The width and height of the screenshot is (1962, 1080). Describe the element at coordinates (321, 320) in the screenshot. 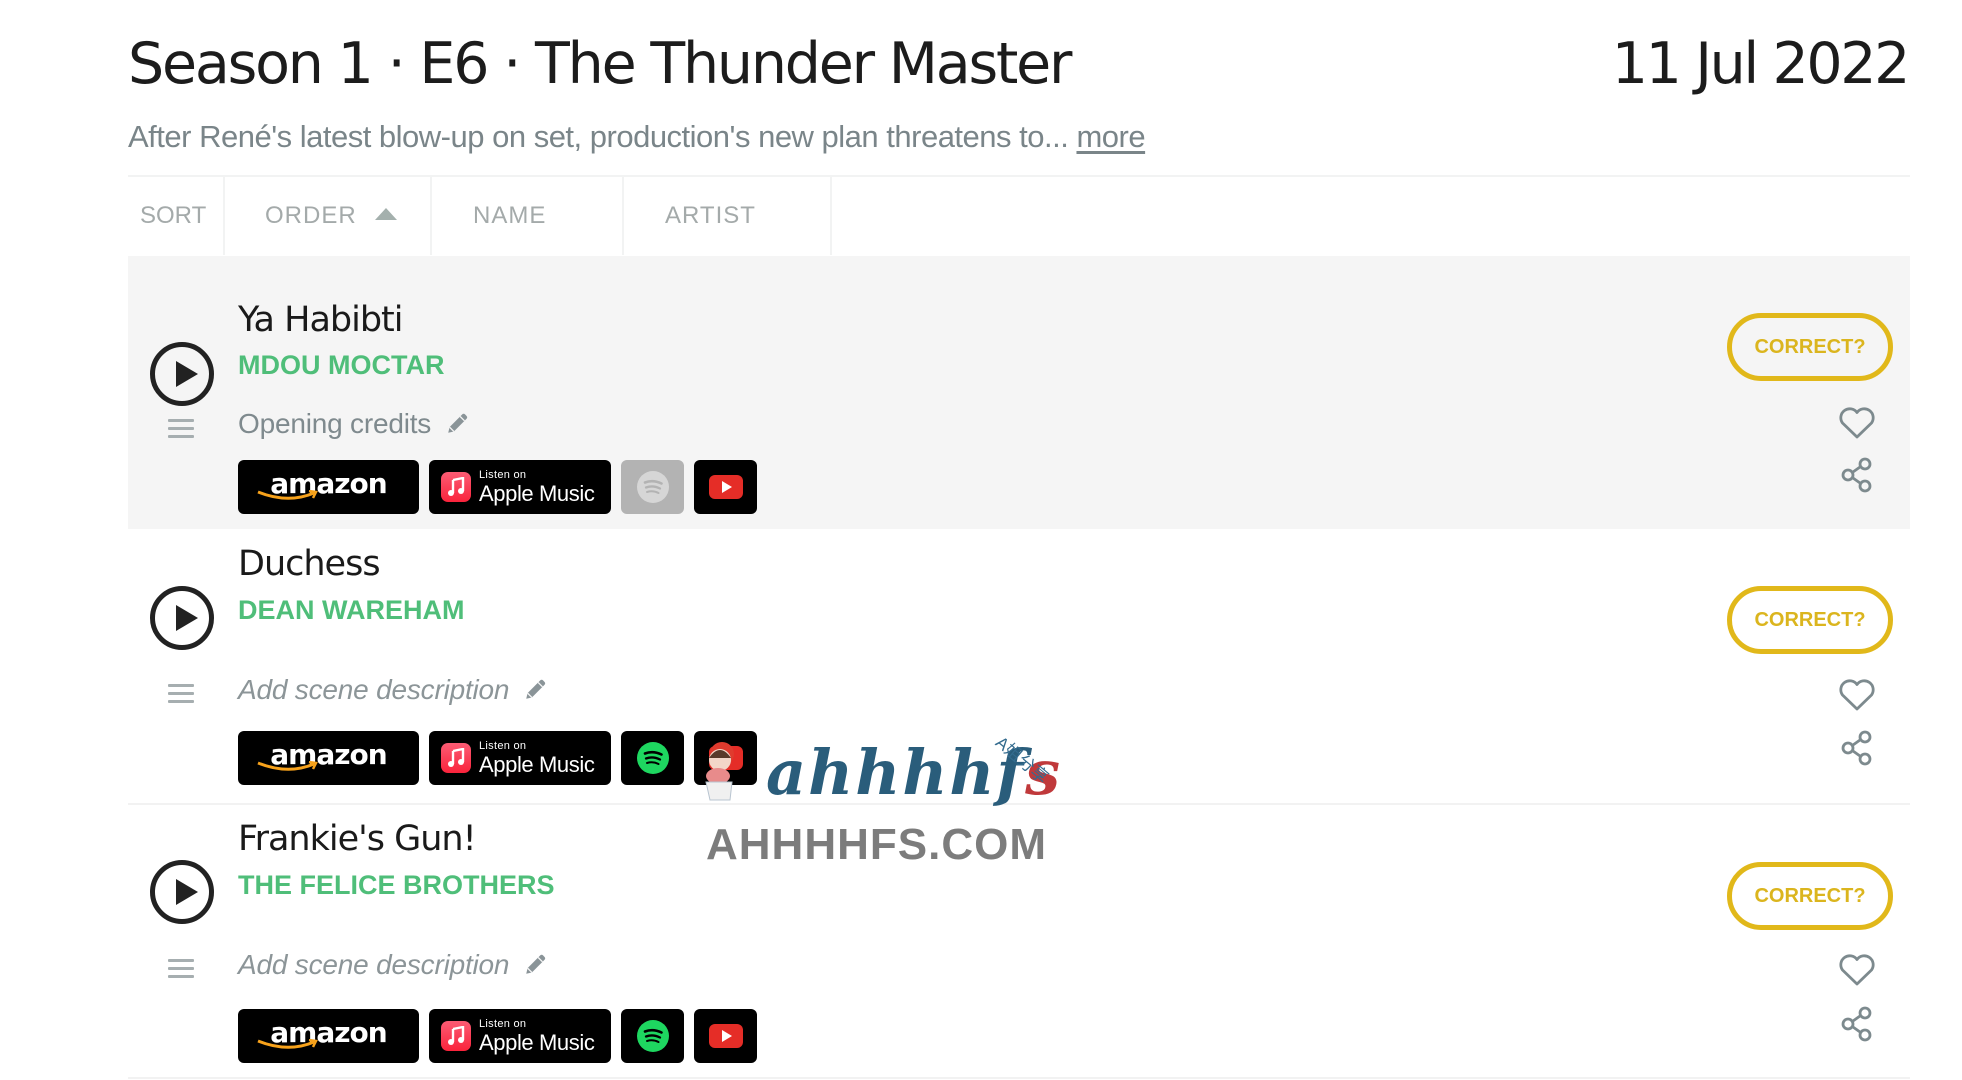

I see `song-title: Ya Habibti` at that location.